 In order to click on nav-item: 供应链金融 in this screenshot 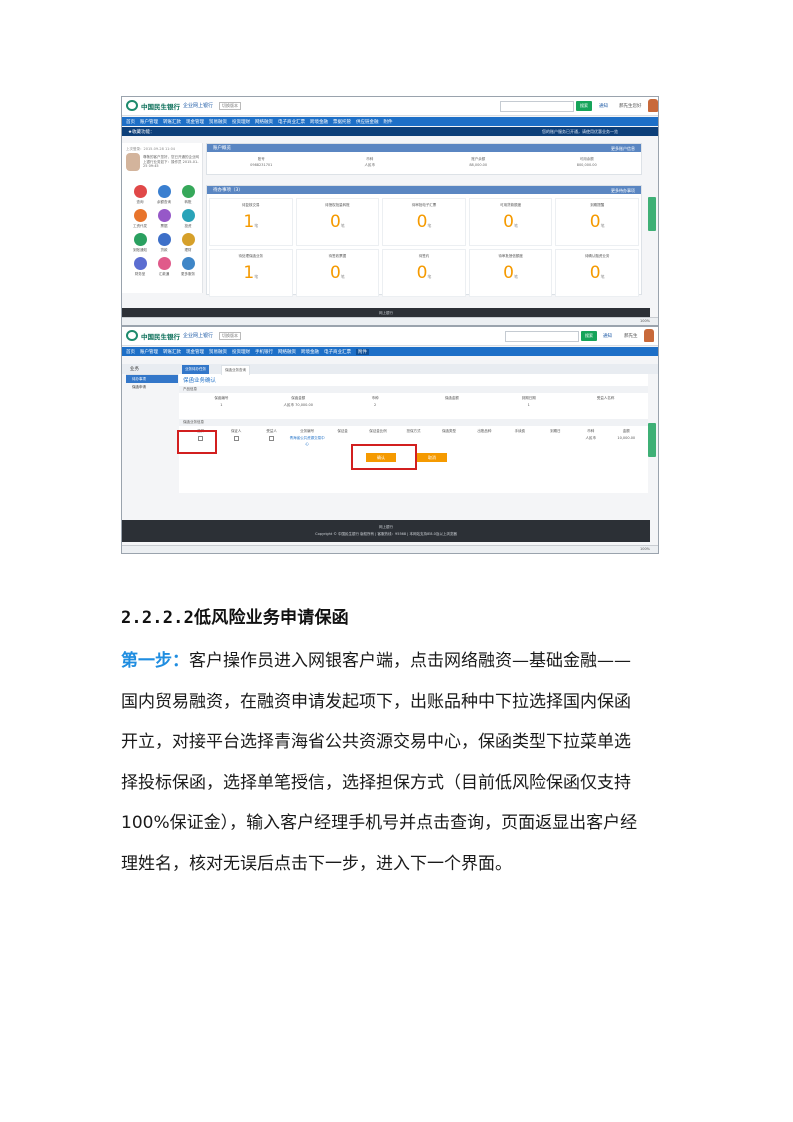, I will do `click(367, 122)`.